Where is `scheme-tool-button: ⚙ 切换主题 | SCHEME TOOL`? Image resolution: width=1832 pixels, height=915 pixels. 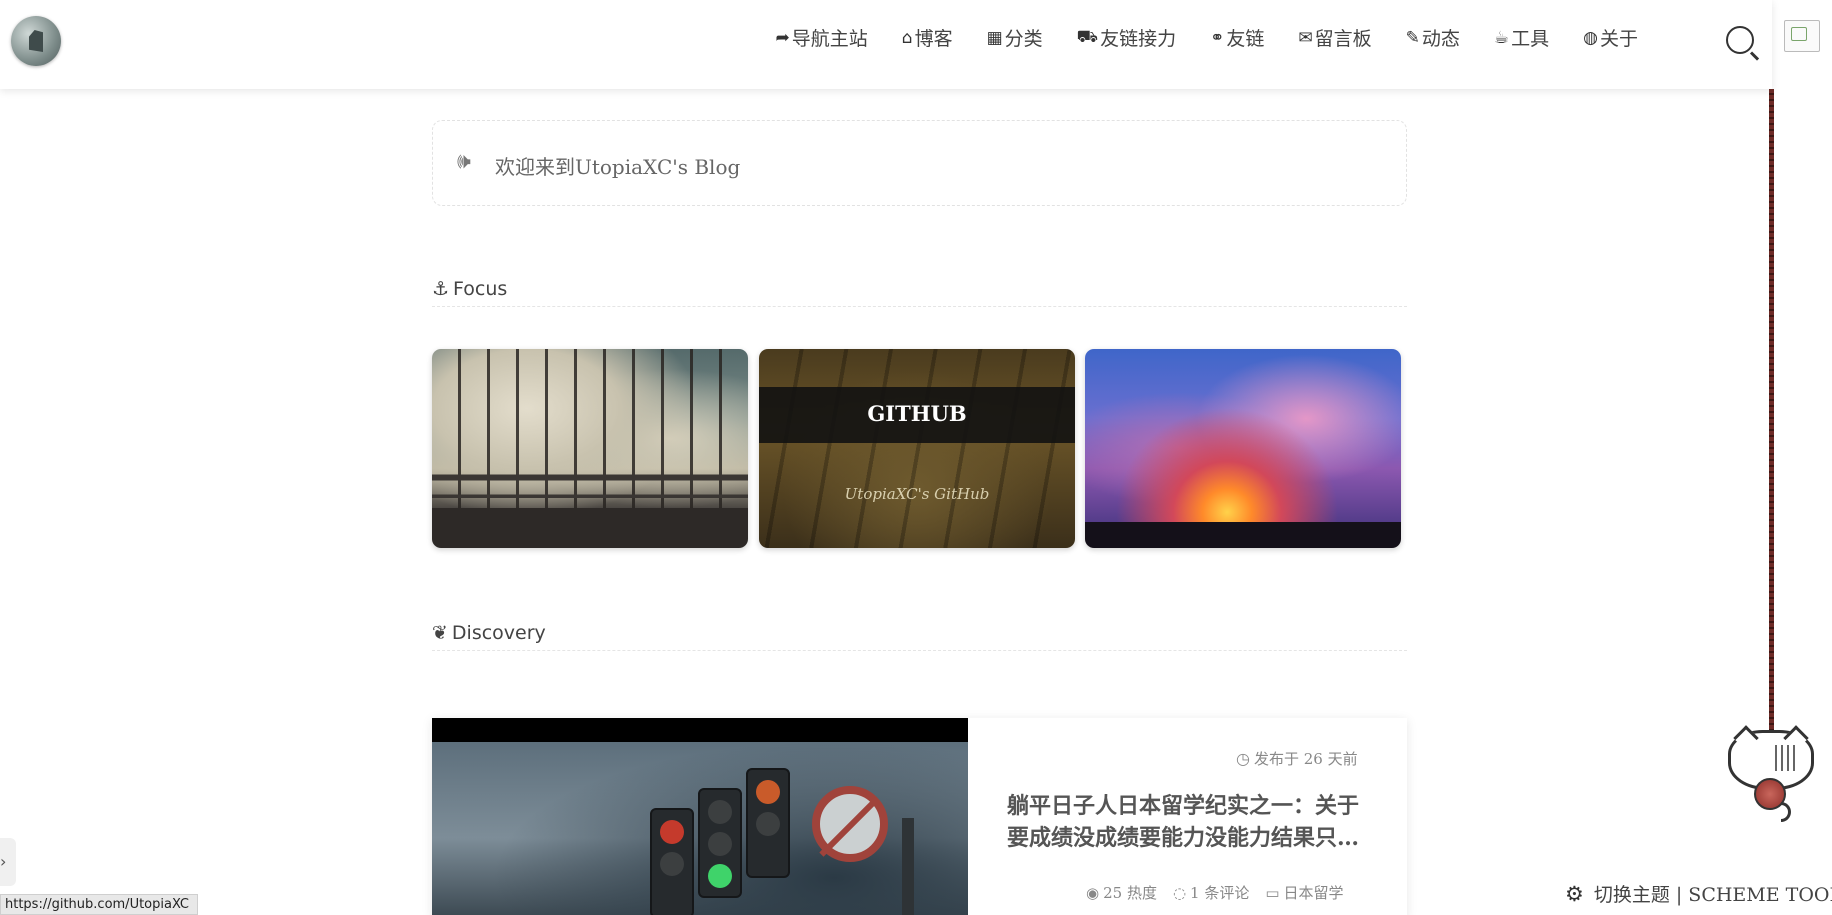 scheme-tool-button: ⚙ 切换主题 | SCHEME TOOL is located at coordinates (1698, 893).